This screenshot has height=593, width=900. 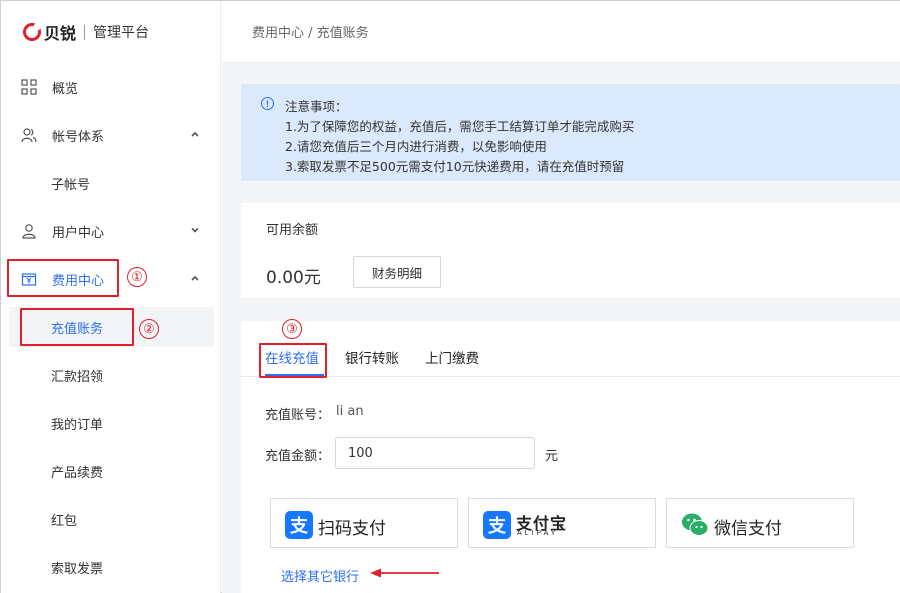 What do you see at coordinates (298, 415) in the screenshot?
I see `account-label: 充值账号：` at bounding box center [298, 415].